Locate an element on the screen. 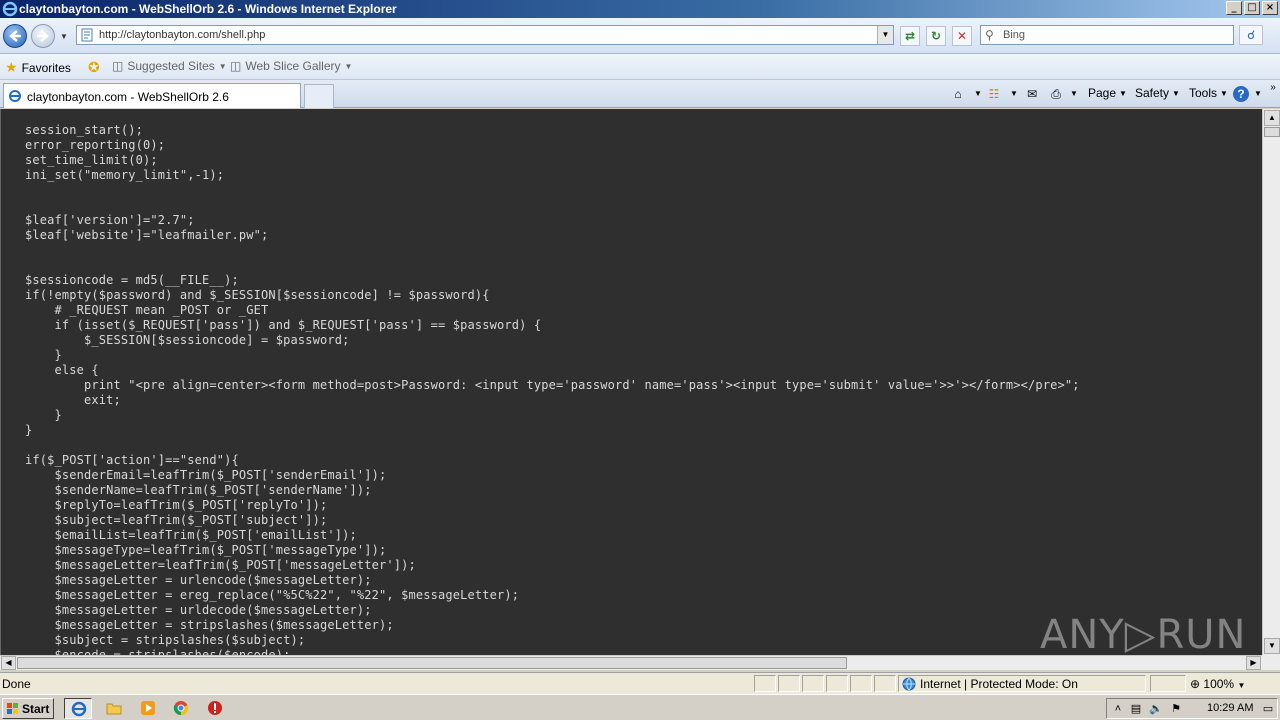 This screenshot has height=720, width=1280. system-tray: ˄ ▤ 🔈 ⚑ 10:29 AM ▭ is located at coordinates (1192, 708).